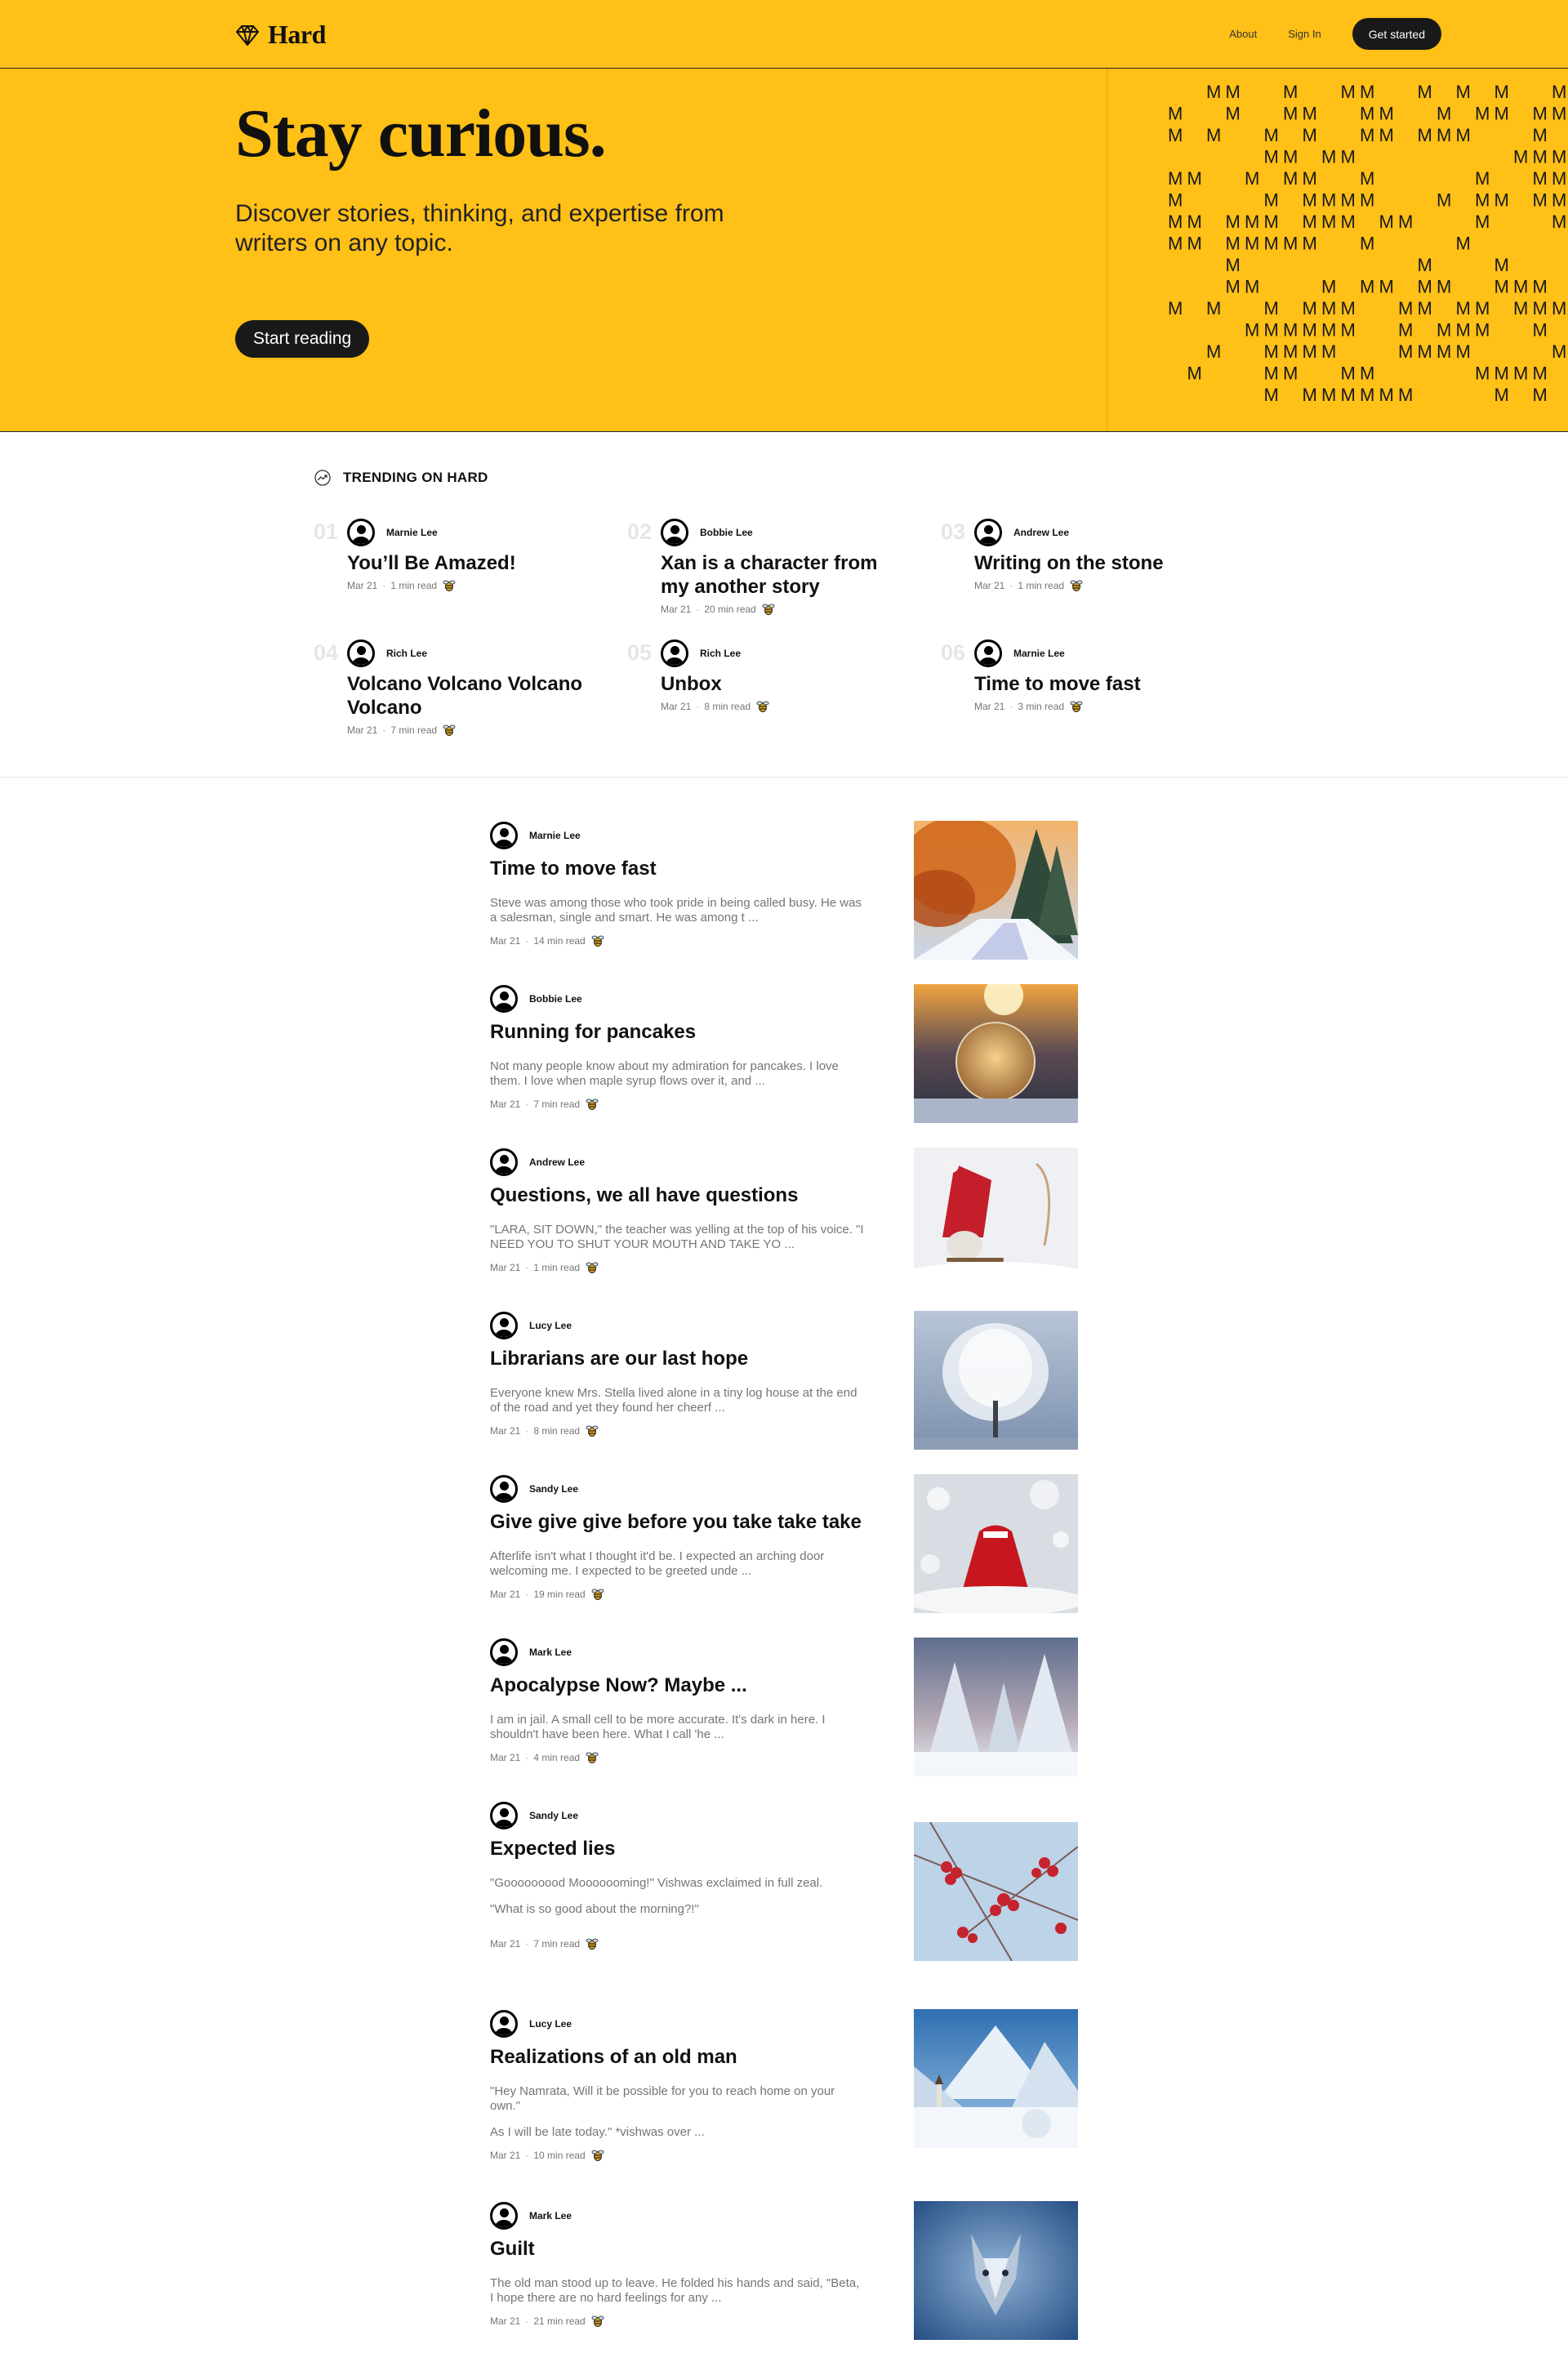 Image resolution: width=1568 pixels, height=2353 pixels. What do you see at coordinates (678, 1359) in the screenshot?
I see `story-title: Librarians are our last hope` at bounding box center [678, 1359].